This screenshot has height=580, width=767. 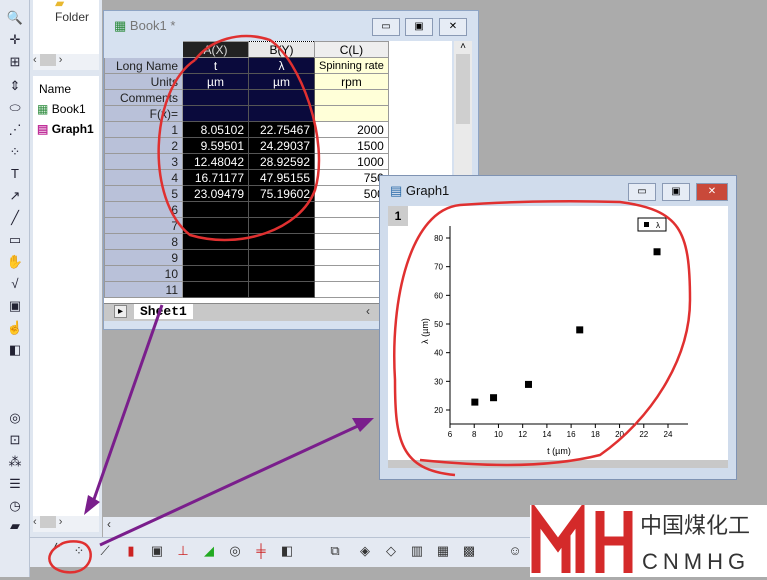 What do you see at coordinates (65, 129) in the screenshot?
I see `list-item-graph1: ▤ Graph1` at bounding box center [65, 129].